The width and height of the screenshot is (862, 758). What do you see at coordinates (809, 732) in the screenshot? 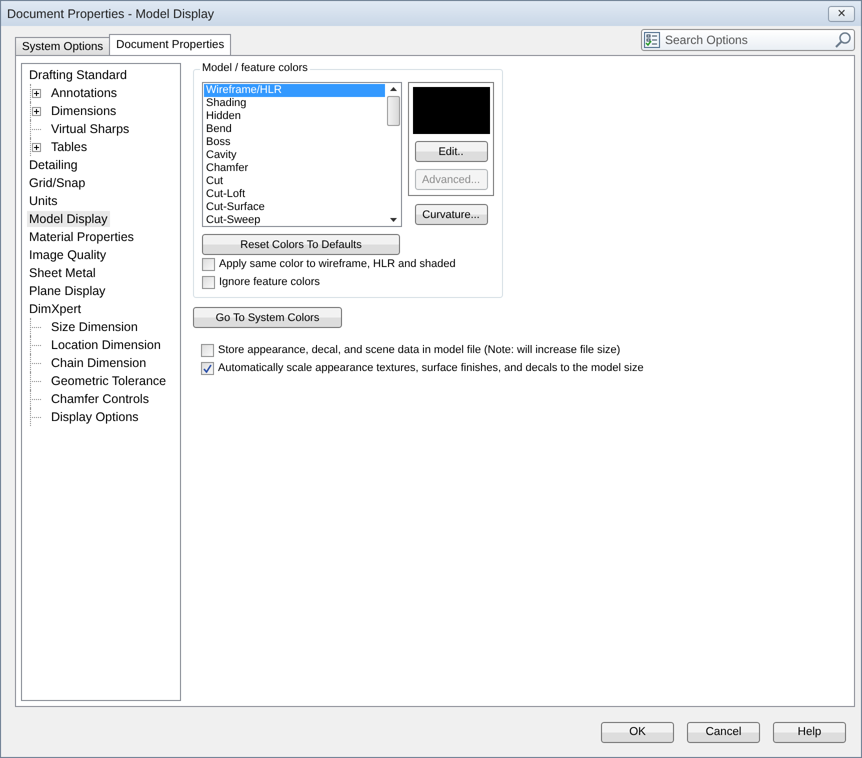
I see `dialog-button: Help` at bounding box center [809, 732].